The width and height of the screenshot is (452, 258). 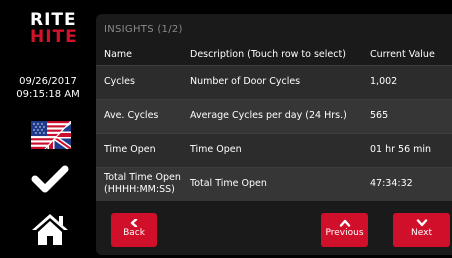 What do you see at coordinates (139, 183) in the screenshot?
I see `row-name: Total Time Open (HHHH:MM:SS)` at bounding box center [139, 183].